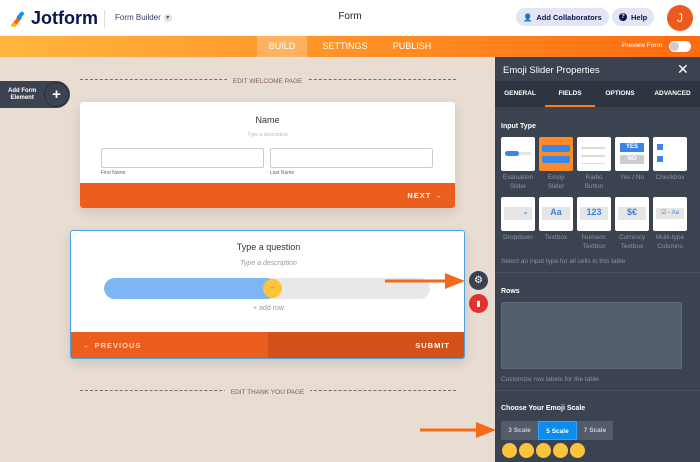  What do you see at coordinates (518, 182) in the screenshot?
I see `evaluation-slider-label: Evaluation Slider` at bounding box center [518, 182].